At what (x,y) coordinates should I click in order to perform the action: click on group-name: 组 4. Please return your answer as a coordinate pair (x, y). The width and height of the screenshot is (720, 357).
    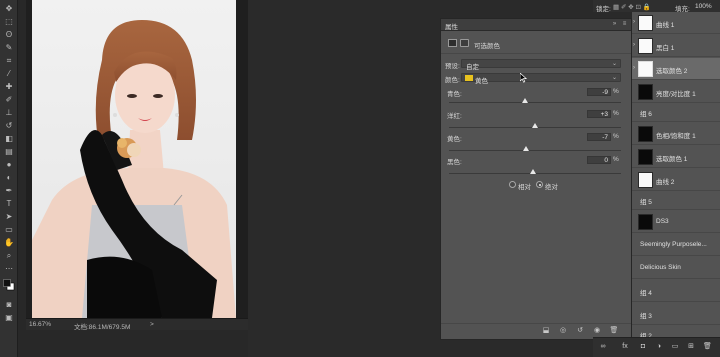
    Looking at the image, I should click on (646, 293).